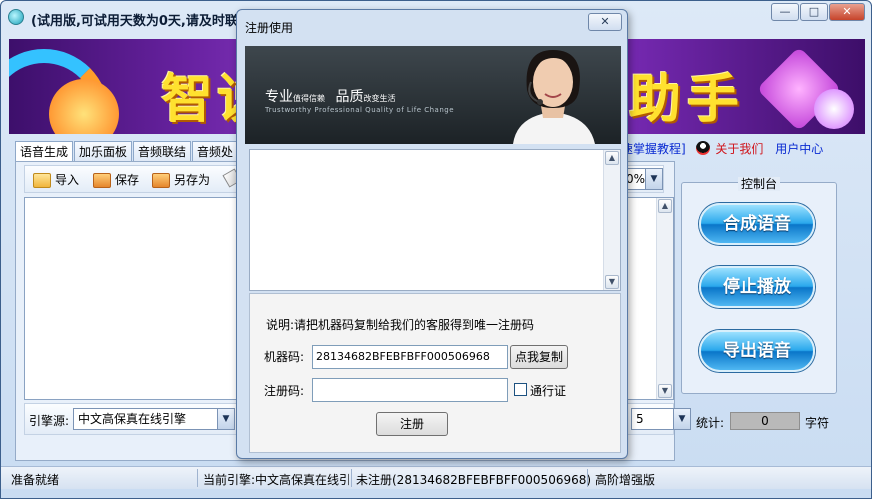 The height and width of the screenshot is (499, 872). I want to click on save-icon, so click(102, 180).